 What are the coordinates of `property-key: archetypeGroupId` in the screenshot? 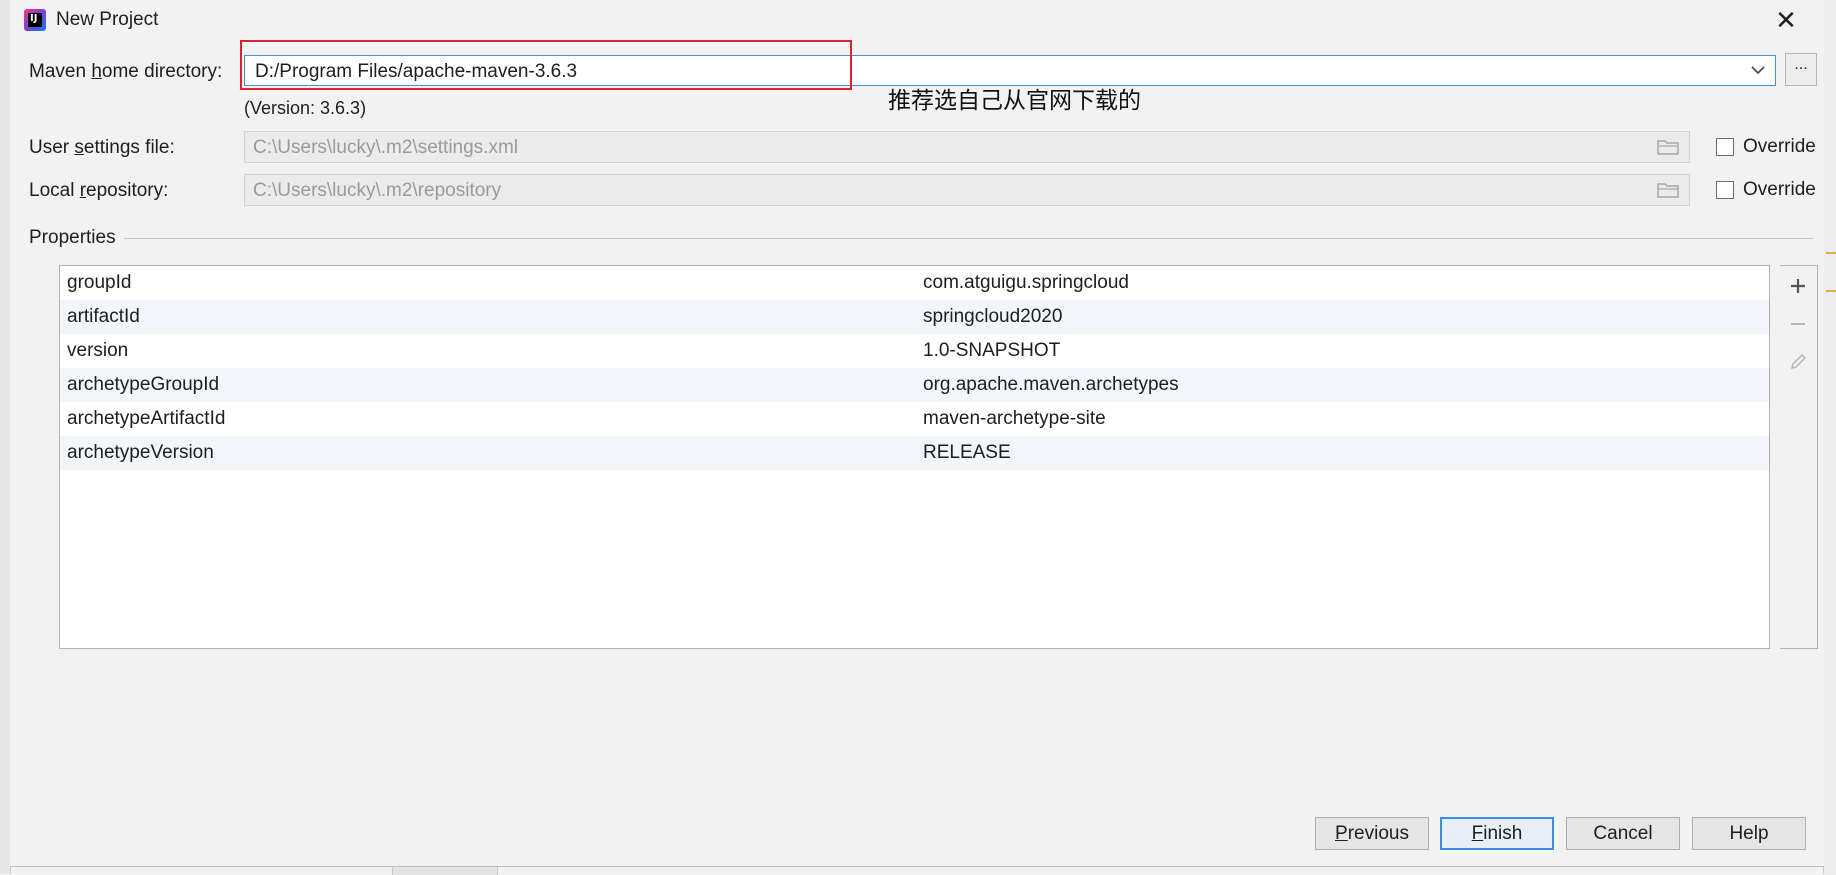 It's located at (143, 384).